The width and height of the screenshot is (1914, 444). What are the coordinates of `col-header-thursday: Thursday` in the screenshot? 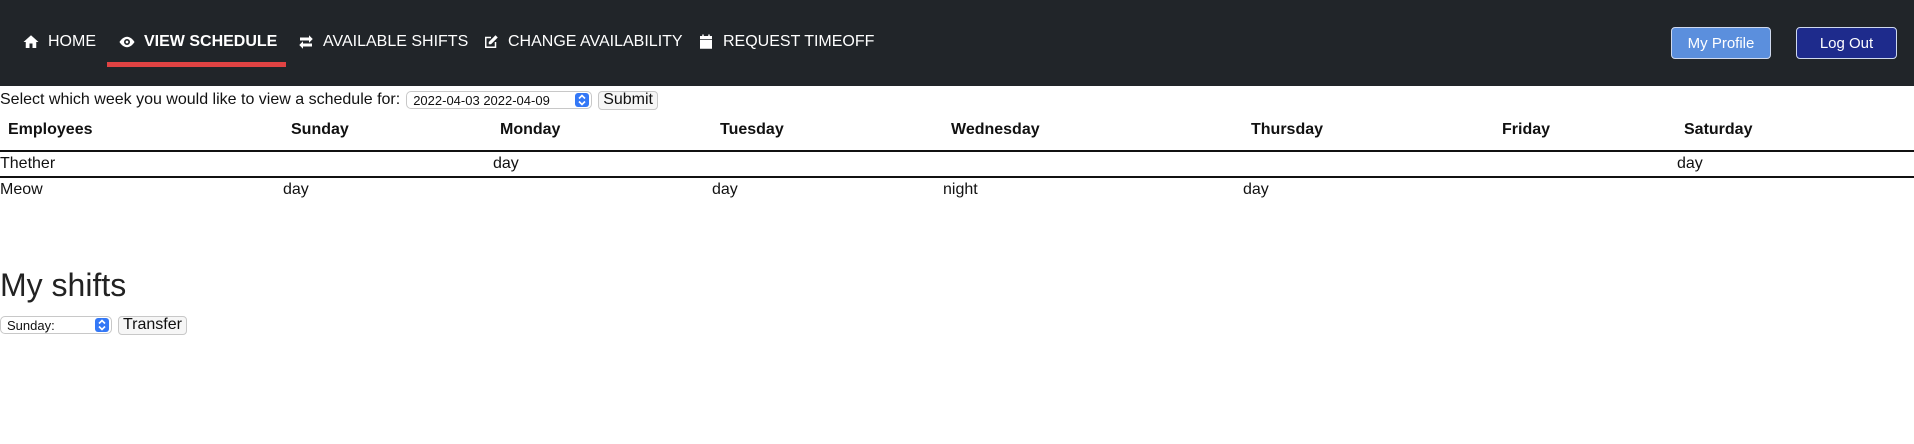 It's located at (1287, 129).